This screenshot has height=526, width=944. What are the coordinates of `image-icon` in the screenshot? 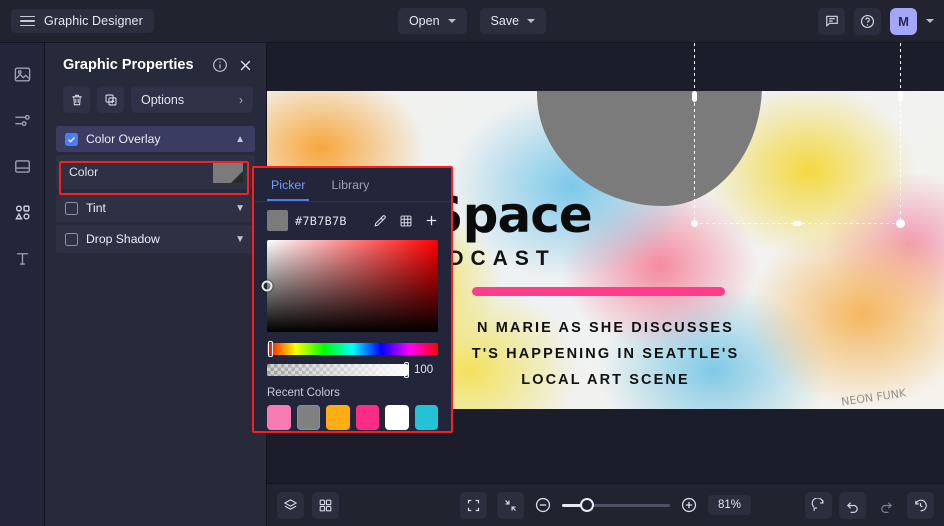 It's located at (22, 74).